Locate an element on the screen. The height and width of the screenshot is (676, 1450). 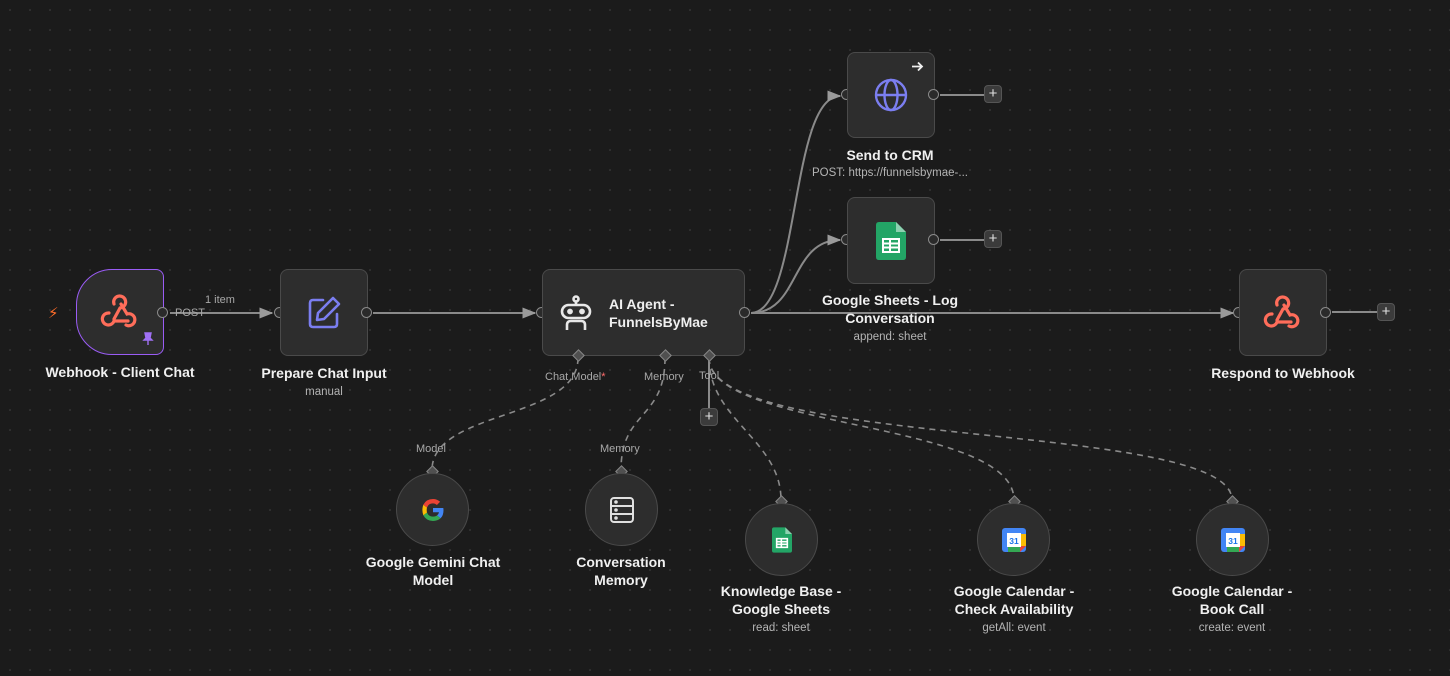
node-title: Google Calendar - Check Availability is located at coordinates (1014, 600).